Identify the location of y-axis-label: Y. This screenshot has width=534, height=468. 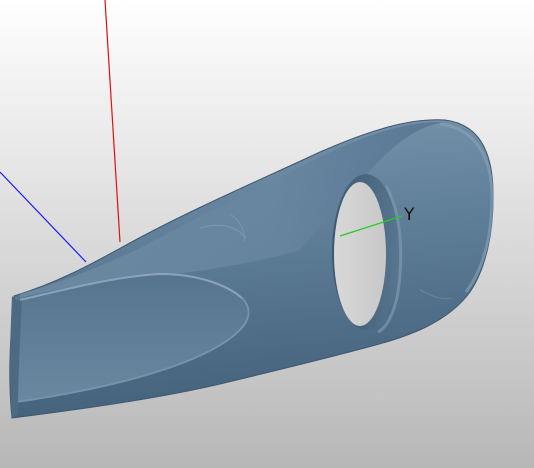
(409, 215).